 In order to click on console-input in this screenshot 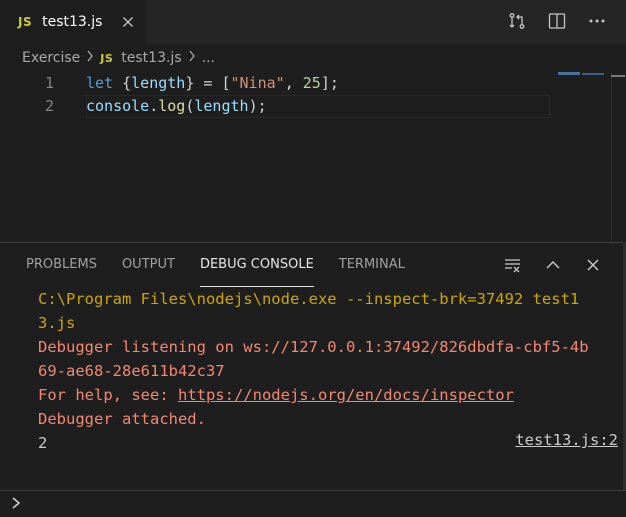, I will do `click(313, 503)`.